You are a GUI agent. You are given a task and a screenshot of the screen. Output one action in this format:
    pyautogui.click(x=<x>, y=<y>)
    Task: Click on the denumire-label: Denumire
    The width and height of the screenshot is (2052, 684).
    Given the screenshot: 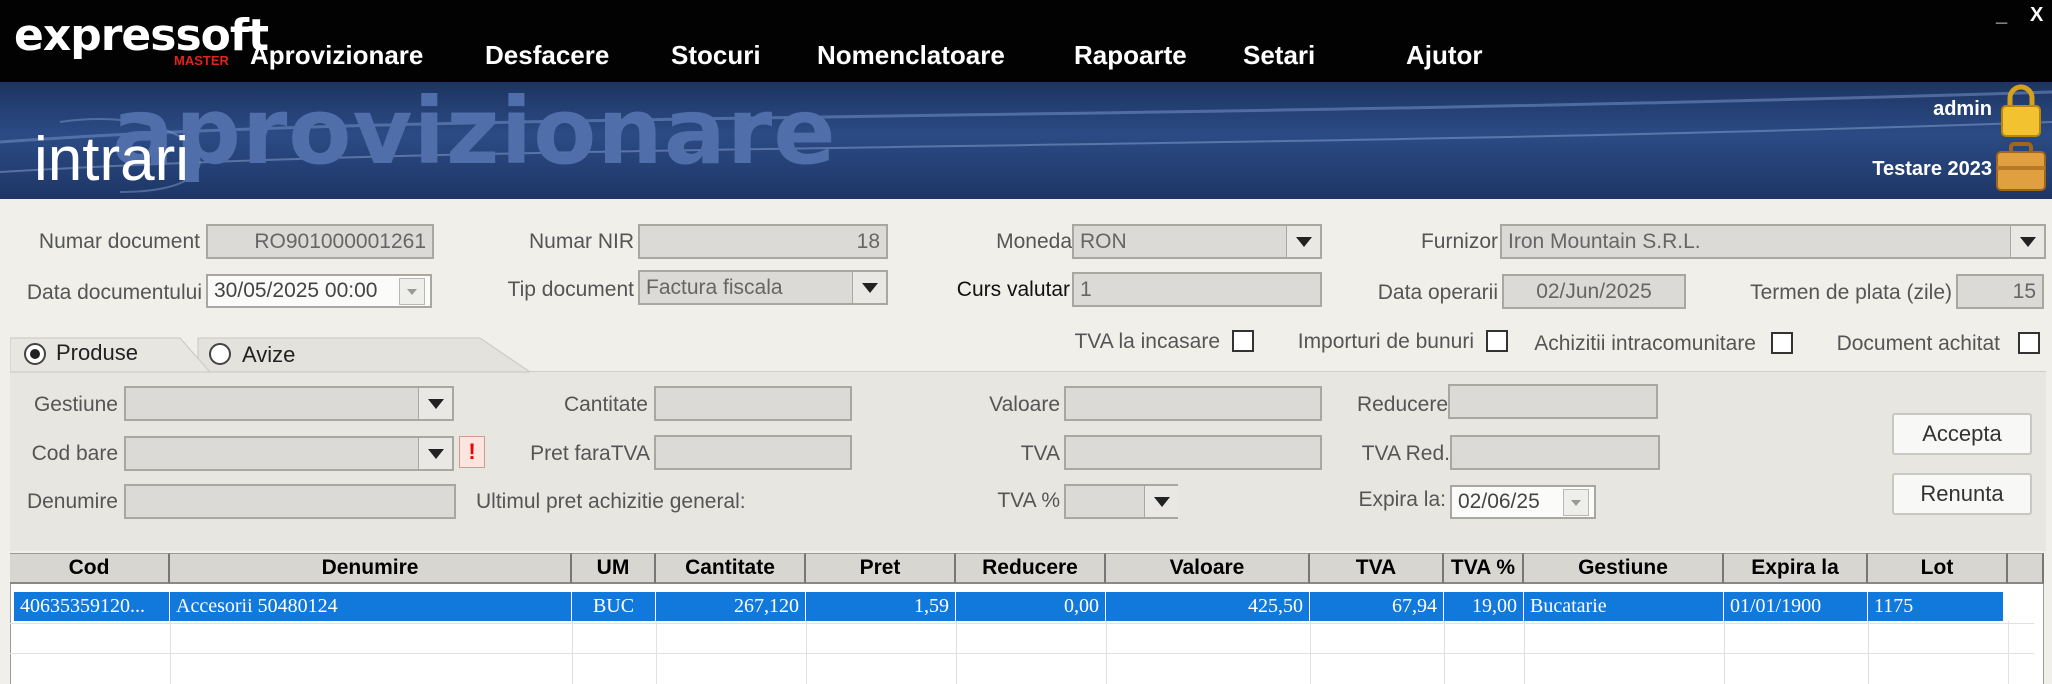 What is the action you would take?
    pyautogui.click(x=72, y=501)
    